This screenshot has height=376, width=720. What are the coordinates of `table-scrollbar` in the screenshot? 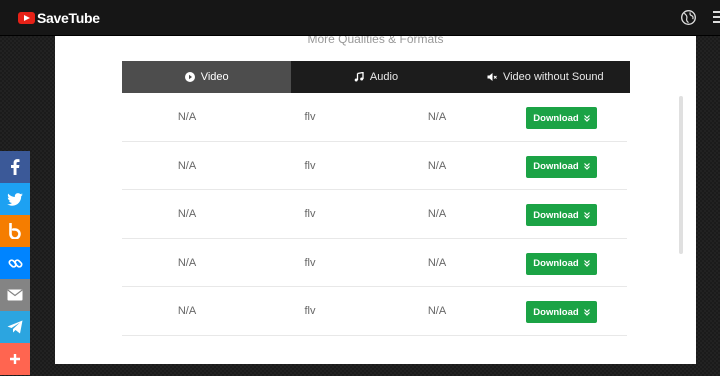 It's located at (681, 175).